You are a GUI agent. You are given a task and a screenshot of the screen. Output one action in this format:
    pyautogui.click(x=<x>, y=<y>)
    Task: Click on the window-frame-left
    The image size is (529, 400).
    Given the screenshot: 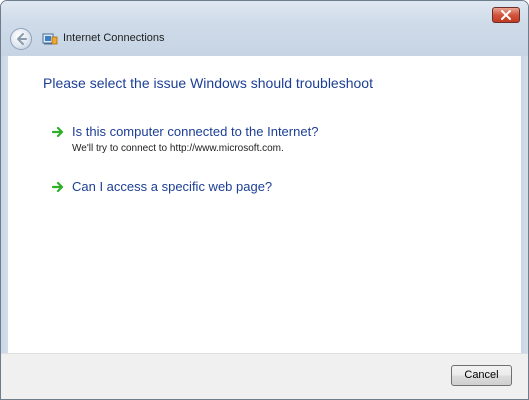 What is the action you would take?
    pyautogui.click(x=4, y=204)
    